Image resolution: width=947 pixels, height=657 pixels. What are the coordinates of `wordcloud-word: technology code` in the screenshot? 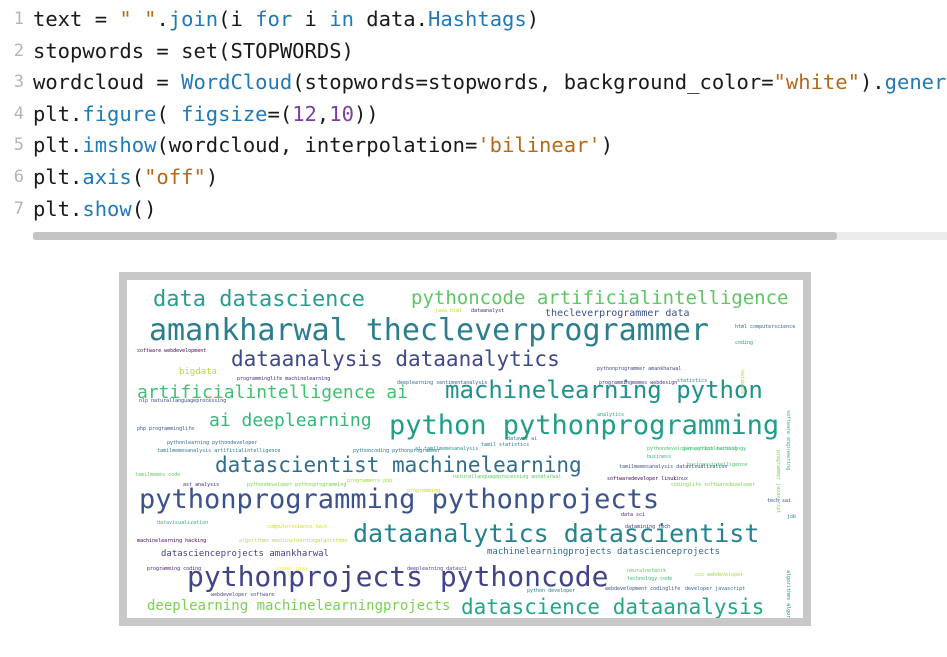 It's located at (649, 579).